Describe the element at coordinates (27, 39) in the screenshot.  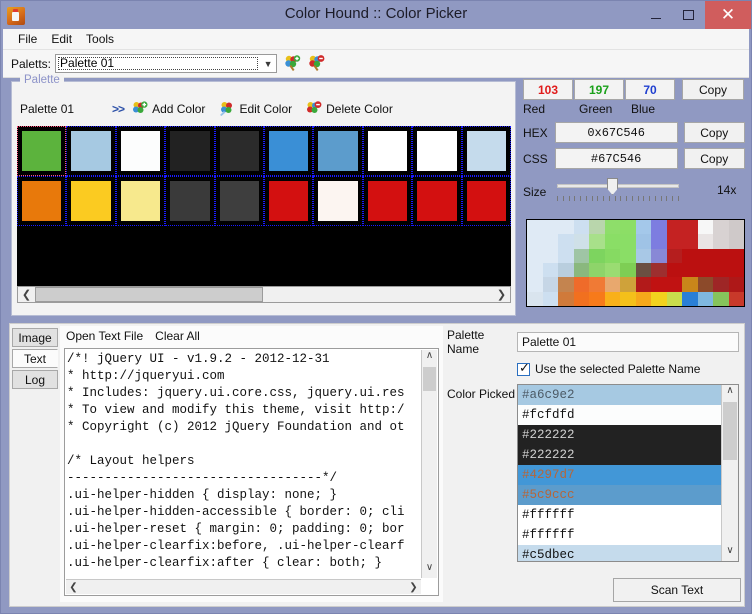
I see `menu-item-file: File` at that location.